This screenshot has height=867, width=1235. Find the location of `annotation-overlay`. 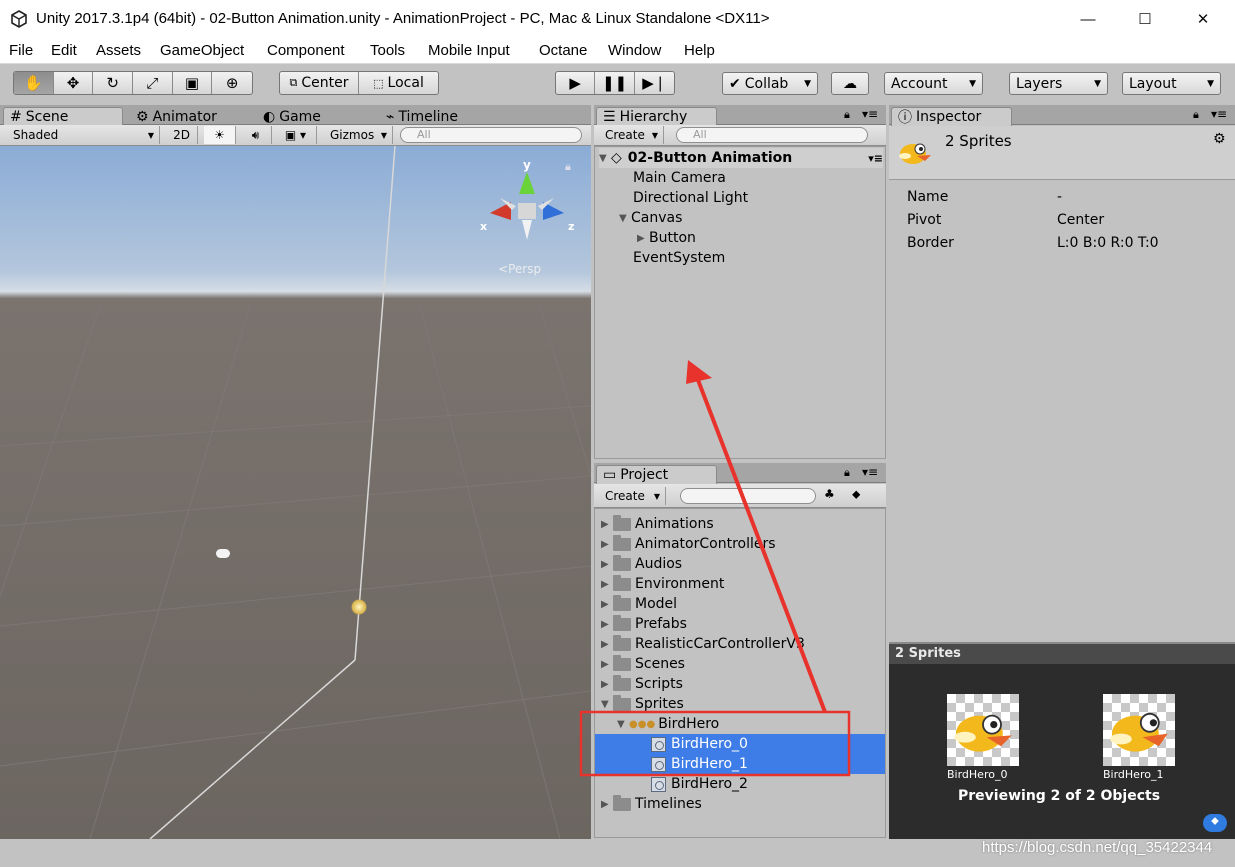

annotation-overlay is located at coordinates (715, 568).